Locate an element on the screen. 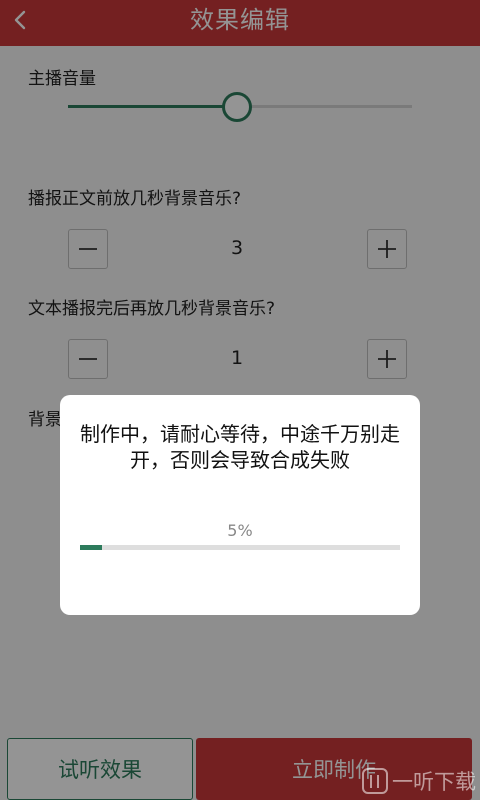 This screenshot has width=480, height=800. progress-percent: 5% is located at coordinates (240, 530).